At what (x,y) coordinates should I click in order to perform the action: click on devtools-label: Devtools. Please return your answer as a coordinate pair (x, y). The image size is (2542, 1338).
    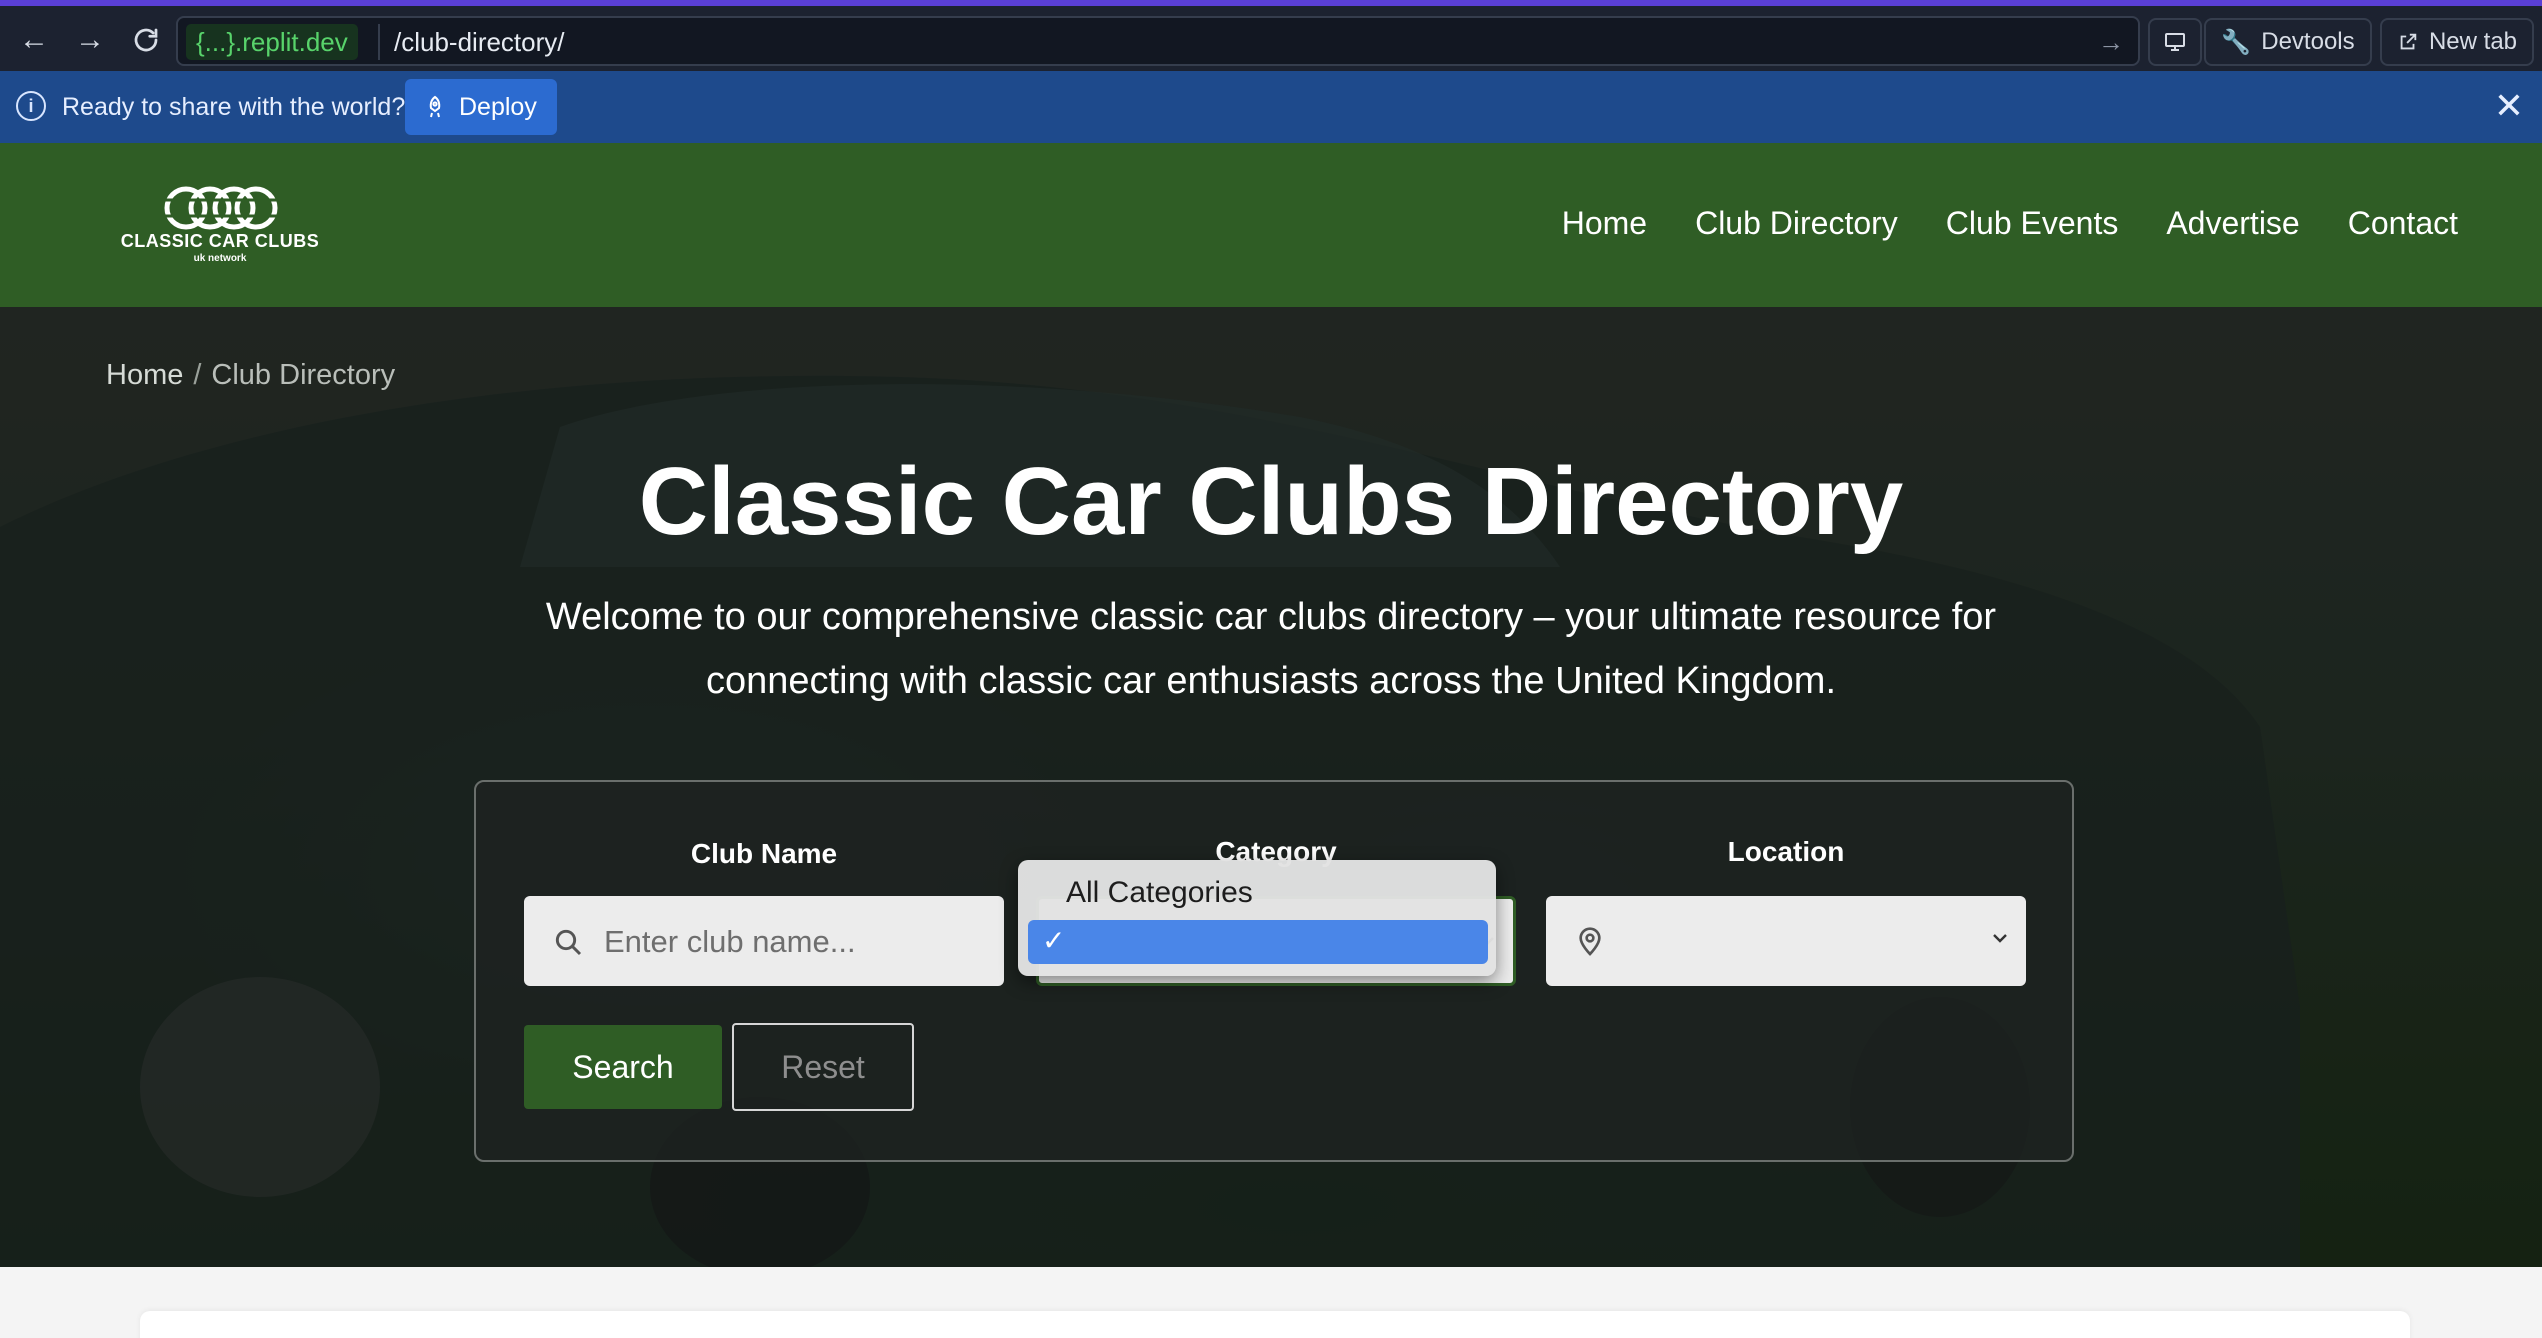
    Looking at the image, I should click on (2308, 41).